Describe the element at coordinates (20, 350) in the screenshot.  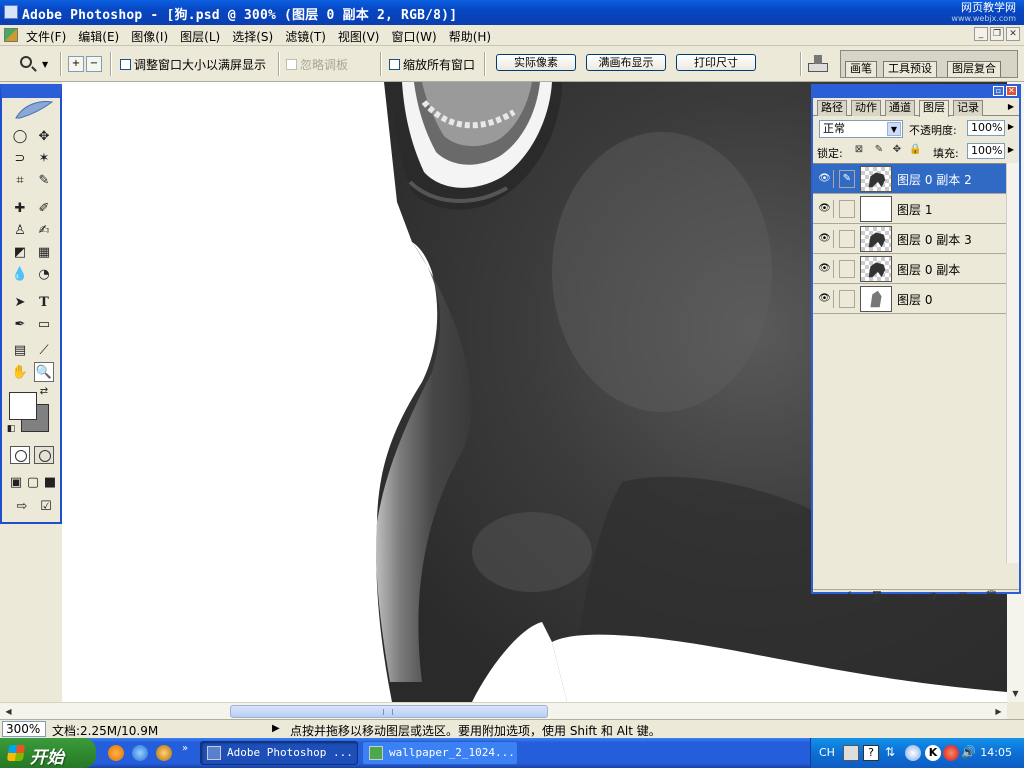
I see `notes-tool-icon: ▤` at that location.